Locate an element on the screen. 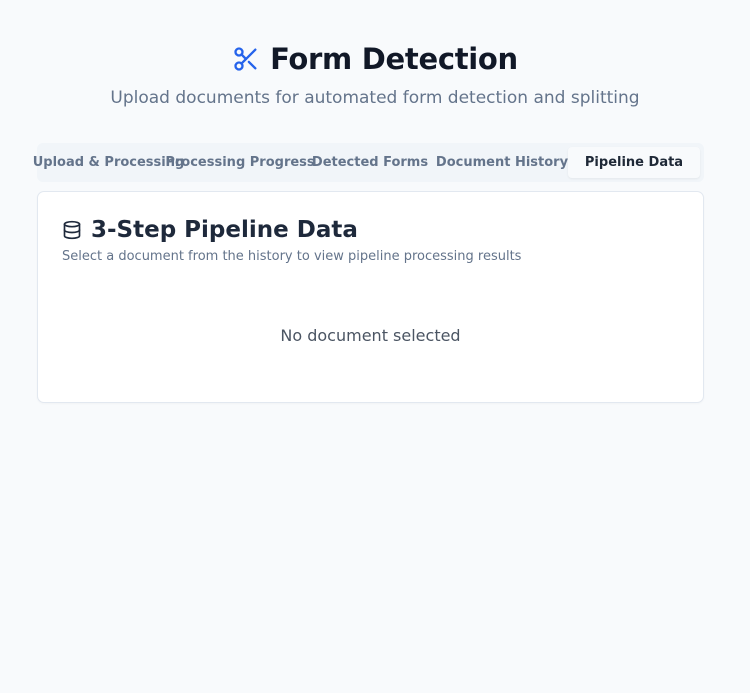  tab-processing-progress: Processing Progress is located at coordinates (239, 162).